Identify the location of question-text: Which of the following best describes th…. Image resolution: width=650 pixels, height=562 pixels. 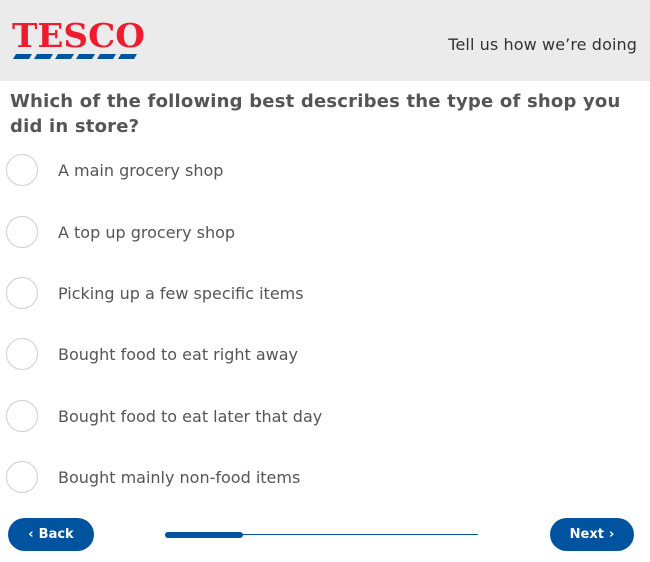
(315, 114).